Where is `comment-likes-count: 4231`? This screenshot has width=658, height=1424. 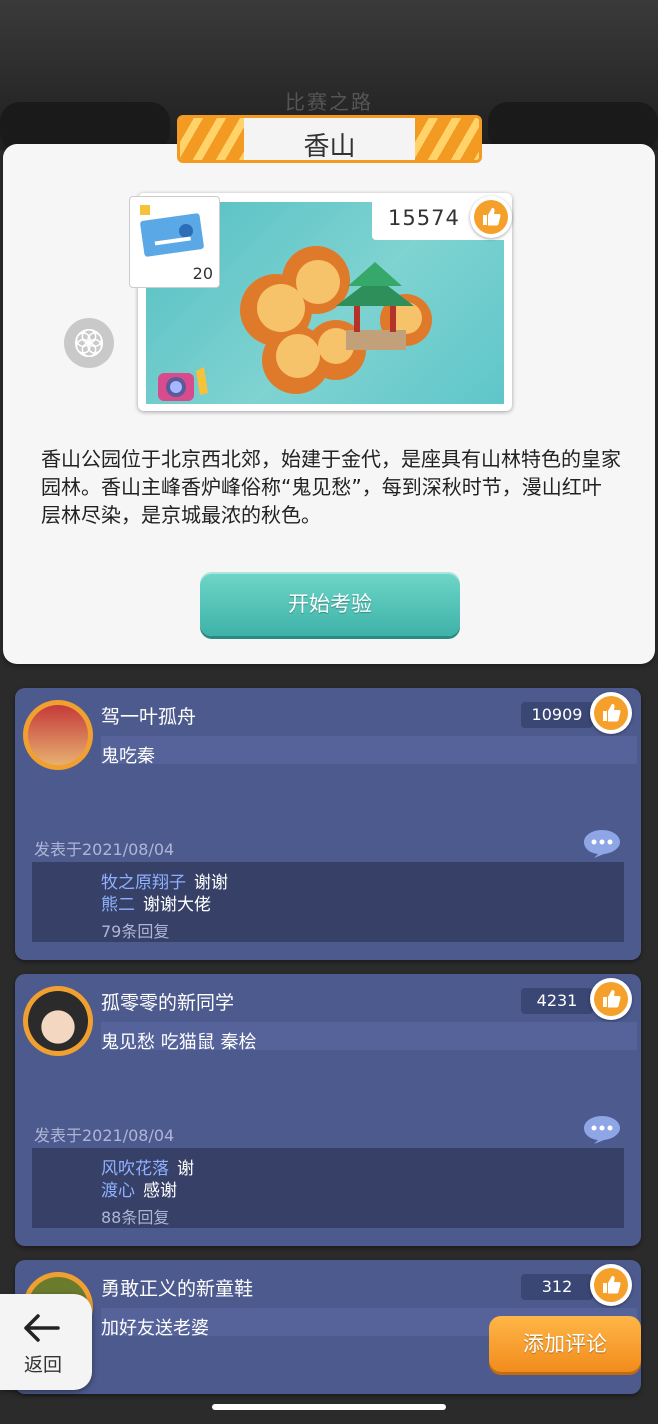 comment-likes-count: 4231 is located at coordinates (557, 1001).